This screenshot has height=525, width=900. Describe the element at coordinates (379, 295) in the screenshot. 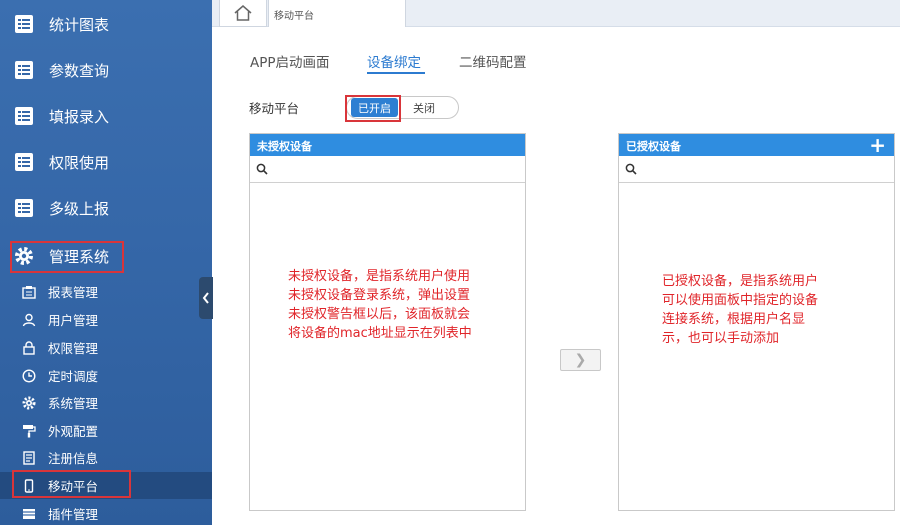

I see `annotation-line: 未授权设备登录系统，弹出设置` at that location.